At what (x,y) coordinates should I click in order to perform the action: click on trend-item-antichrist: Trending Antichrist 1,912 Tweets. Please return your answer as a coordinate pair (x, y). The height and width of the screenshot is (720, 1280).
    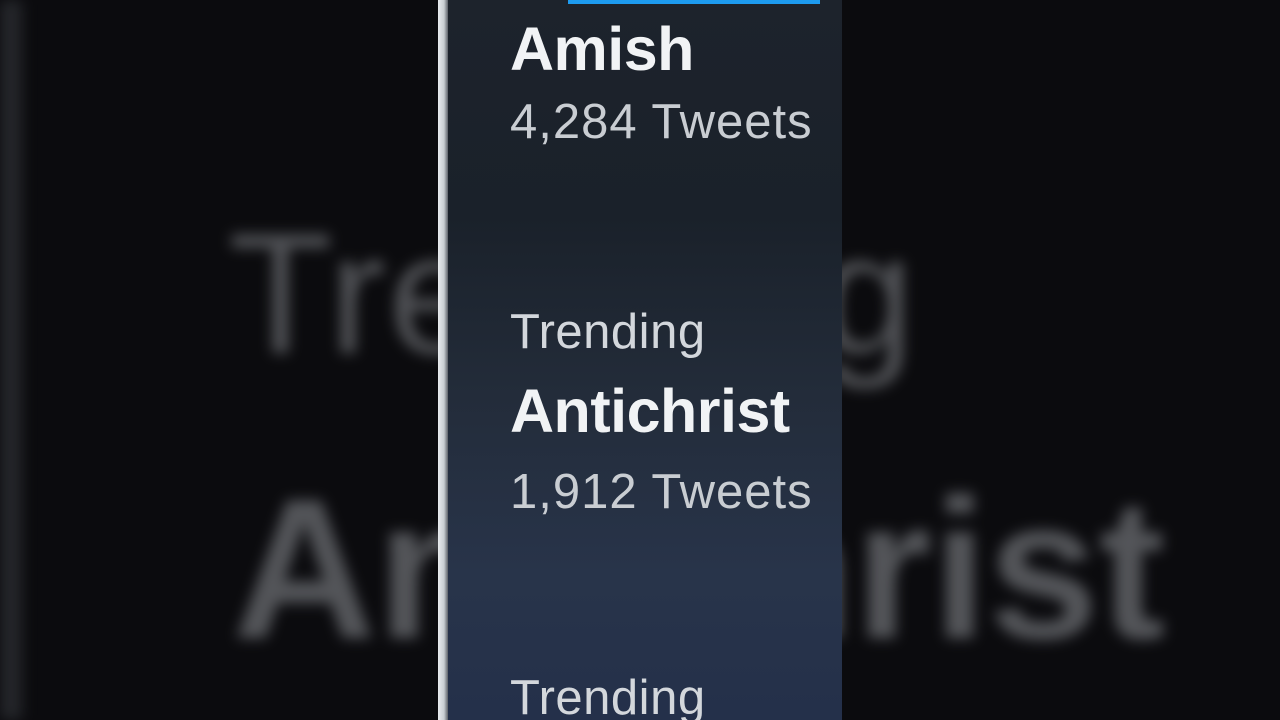
    Looking at the image, I should click on (676, 412).